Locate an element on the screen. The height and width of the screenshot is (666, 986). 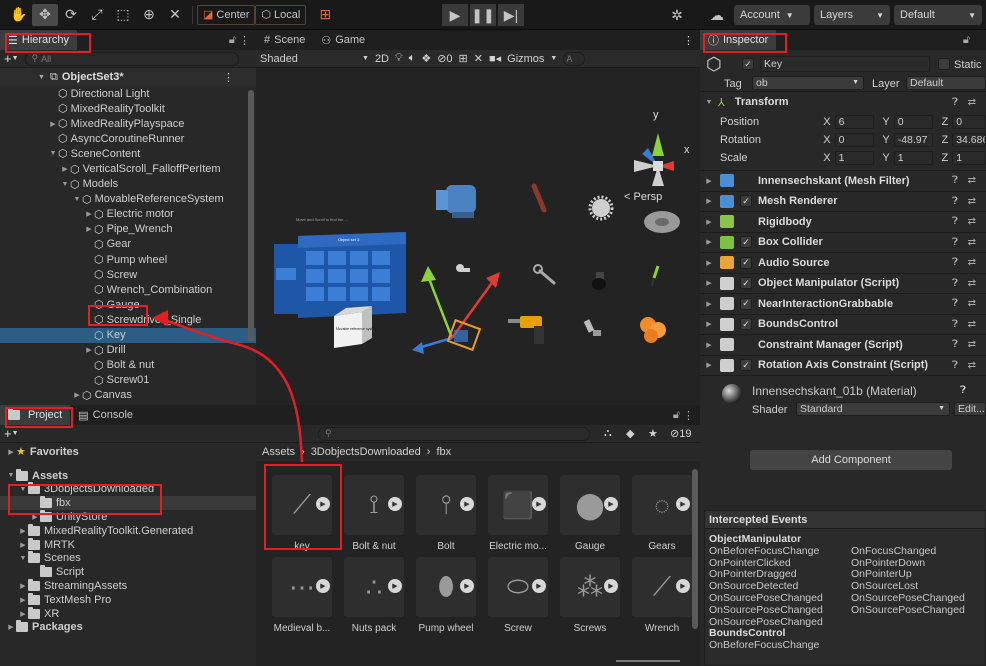
hierarchy-item: ▶ ⬡ MixedRealityPlayspace is located at coordinates (128, 123).